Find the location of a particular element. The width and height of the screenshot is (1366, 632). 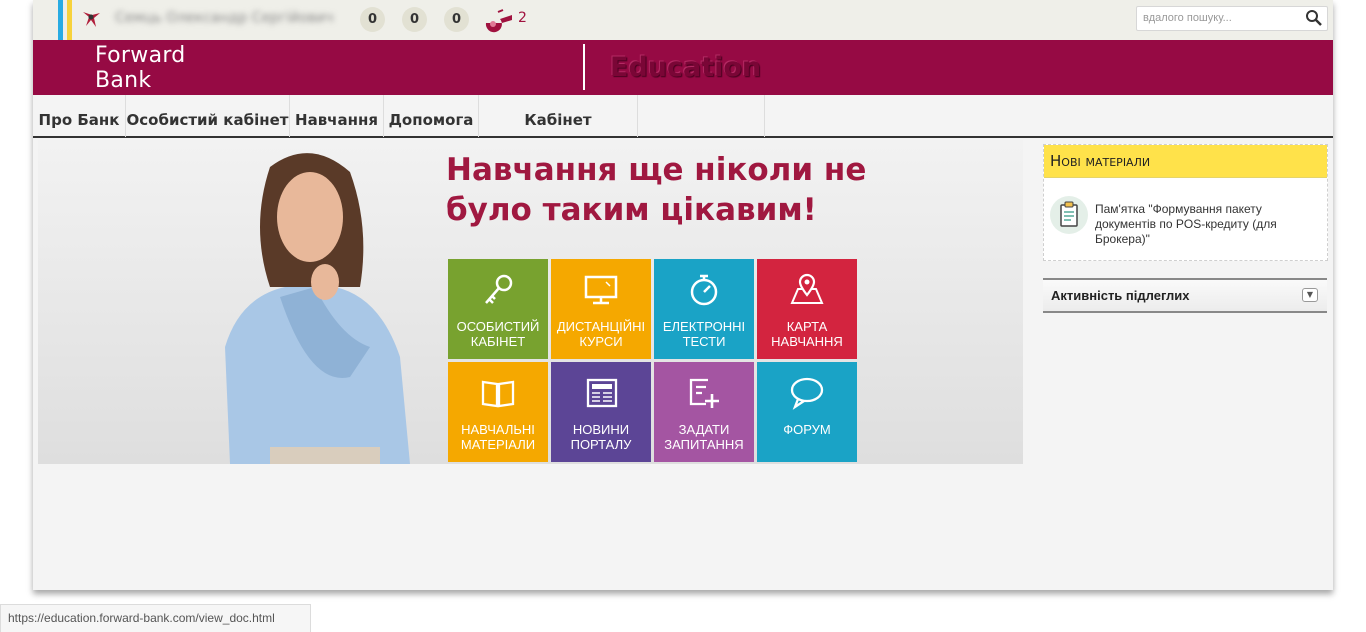

tile-label-line-1: НАВЧАЛЬНІ is located at coordinates (498, 429).